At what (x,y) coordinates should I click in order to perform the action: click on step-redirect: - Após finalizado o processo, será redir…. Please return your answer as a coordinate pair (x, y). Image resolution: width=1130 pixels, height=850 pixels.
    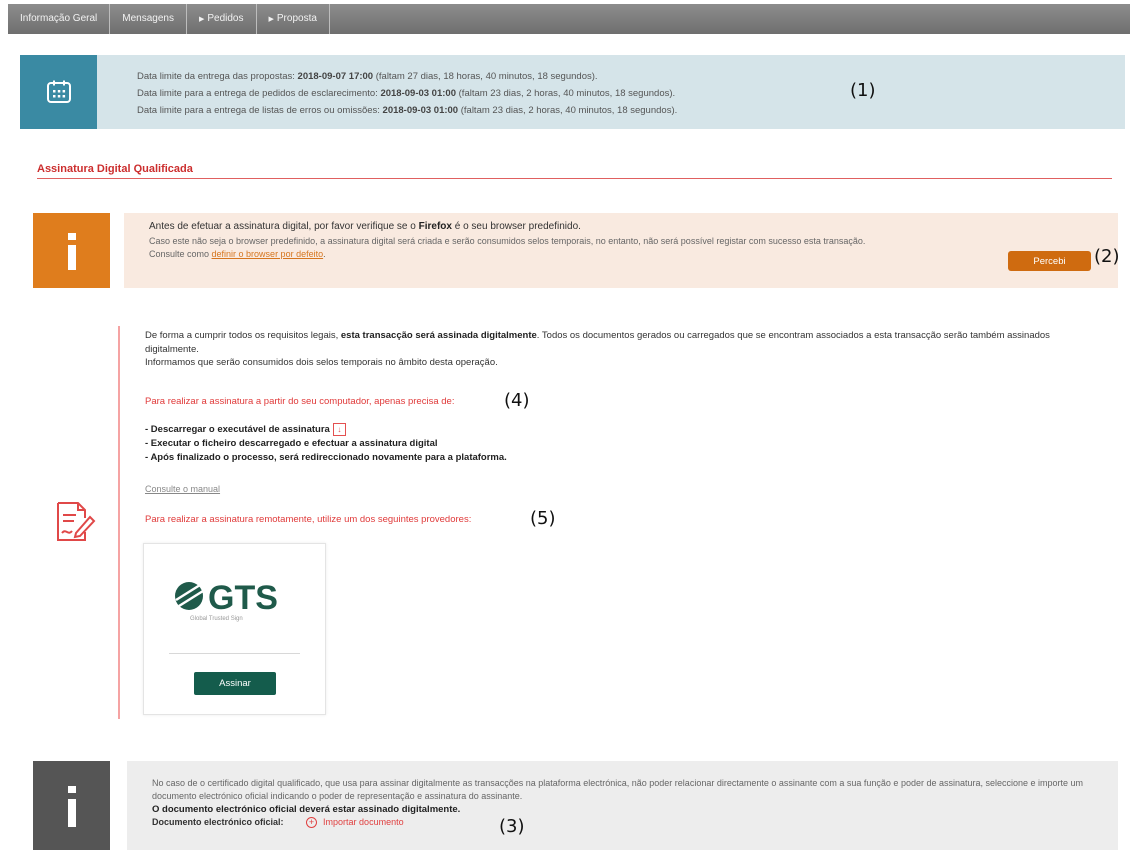
    Looking at the image, I should click on (326, 458).